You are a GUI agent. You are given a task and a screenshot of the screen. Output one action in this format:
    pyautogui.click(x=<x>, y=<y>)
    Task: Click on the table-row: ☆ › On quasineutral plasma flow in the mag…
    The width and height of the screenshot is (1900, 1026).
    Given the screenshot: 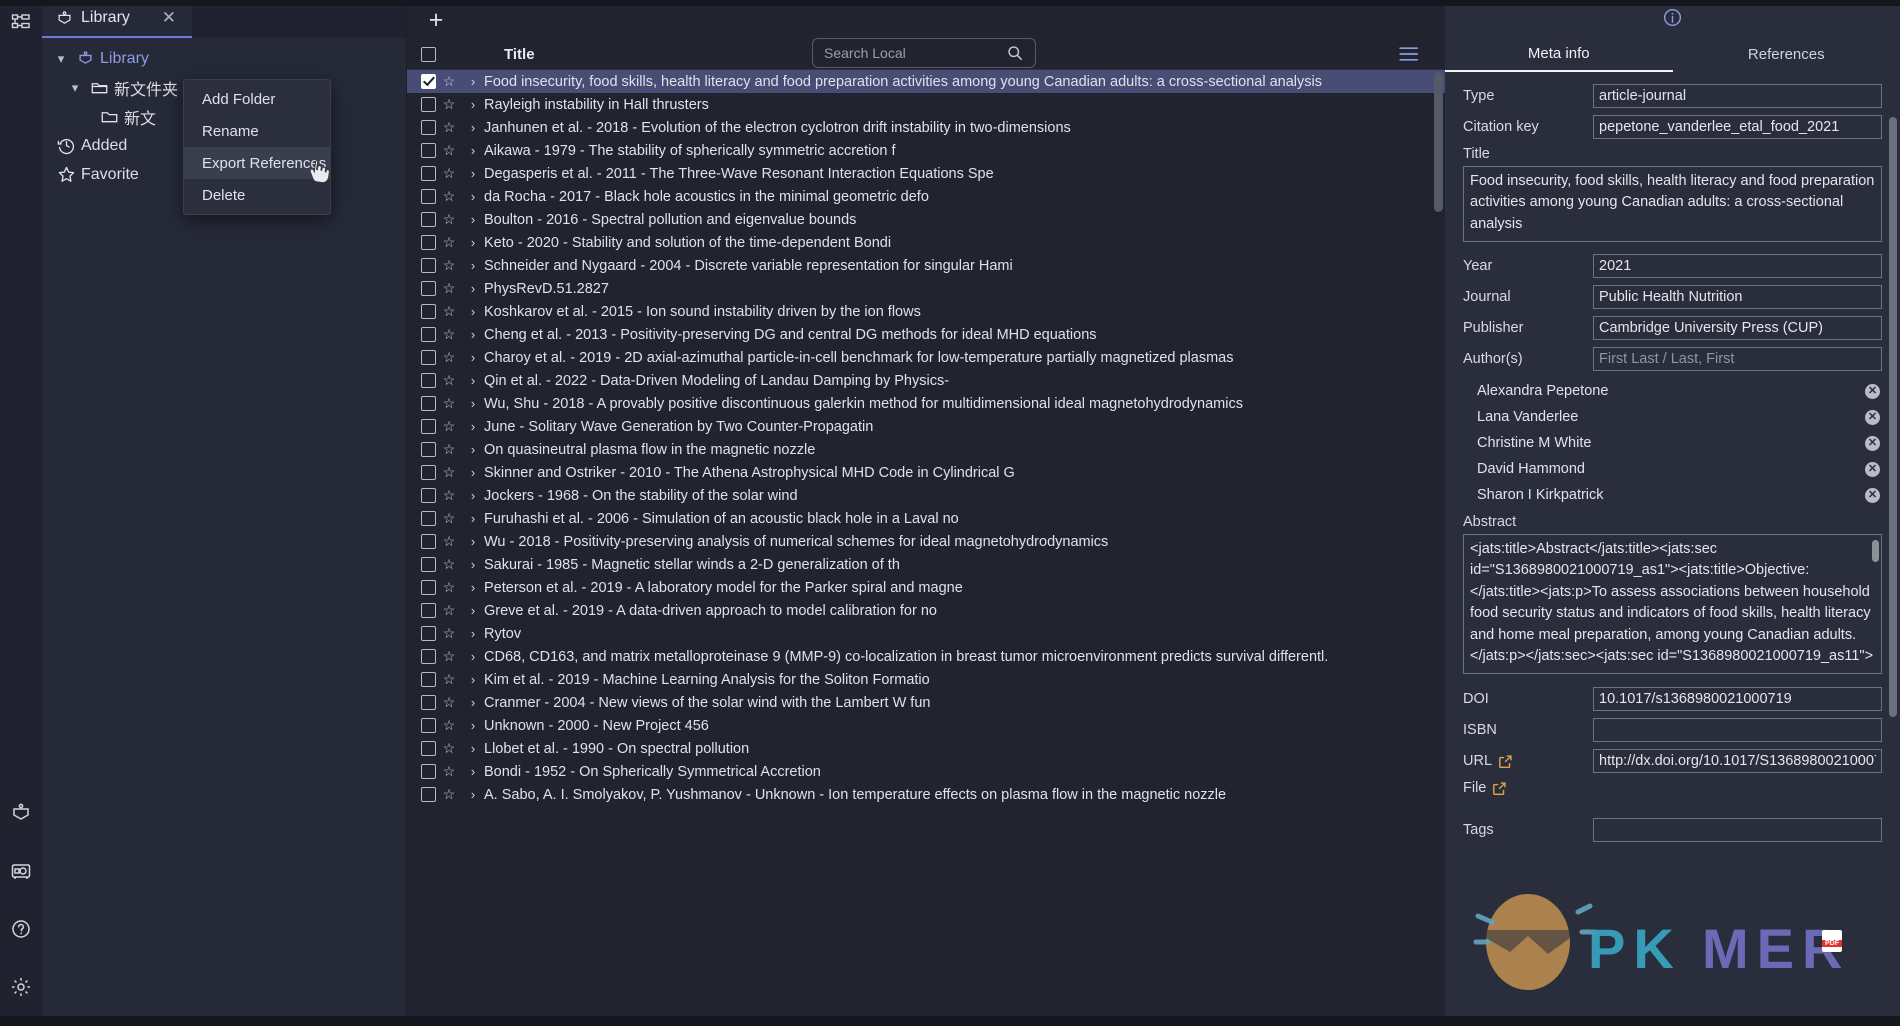 What is the action you would take?
    pyautogui.click(x=926, y=449)
    